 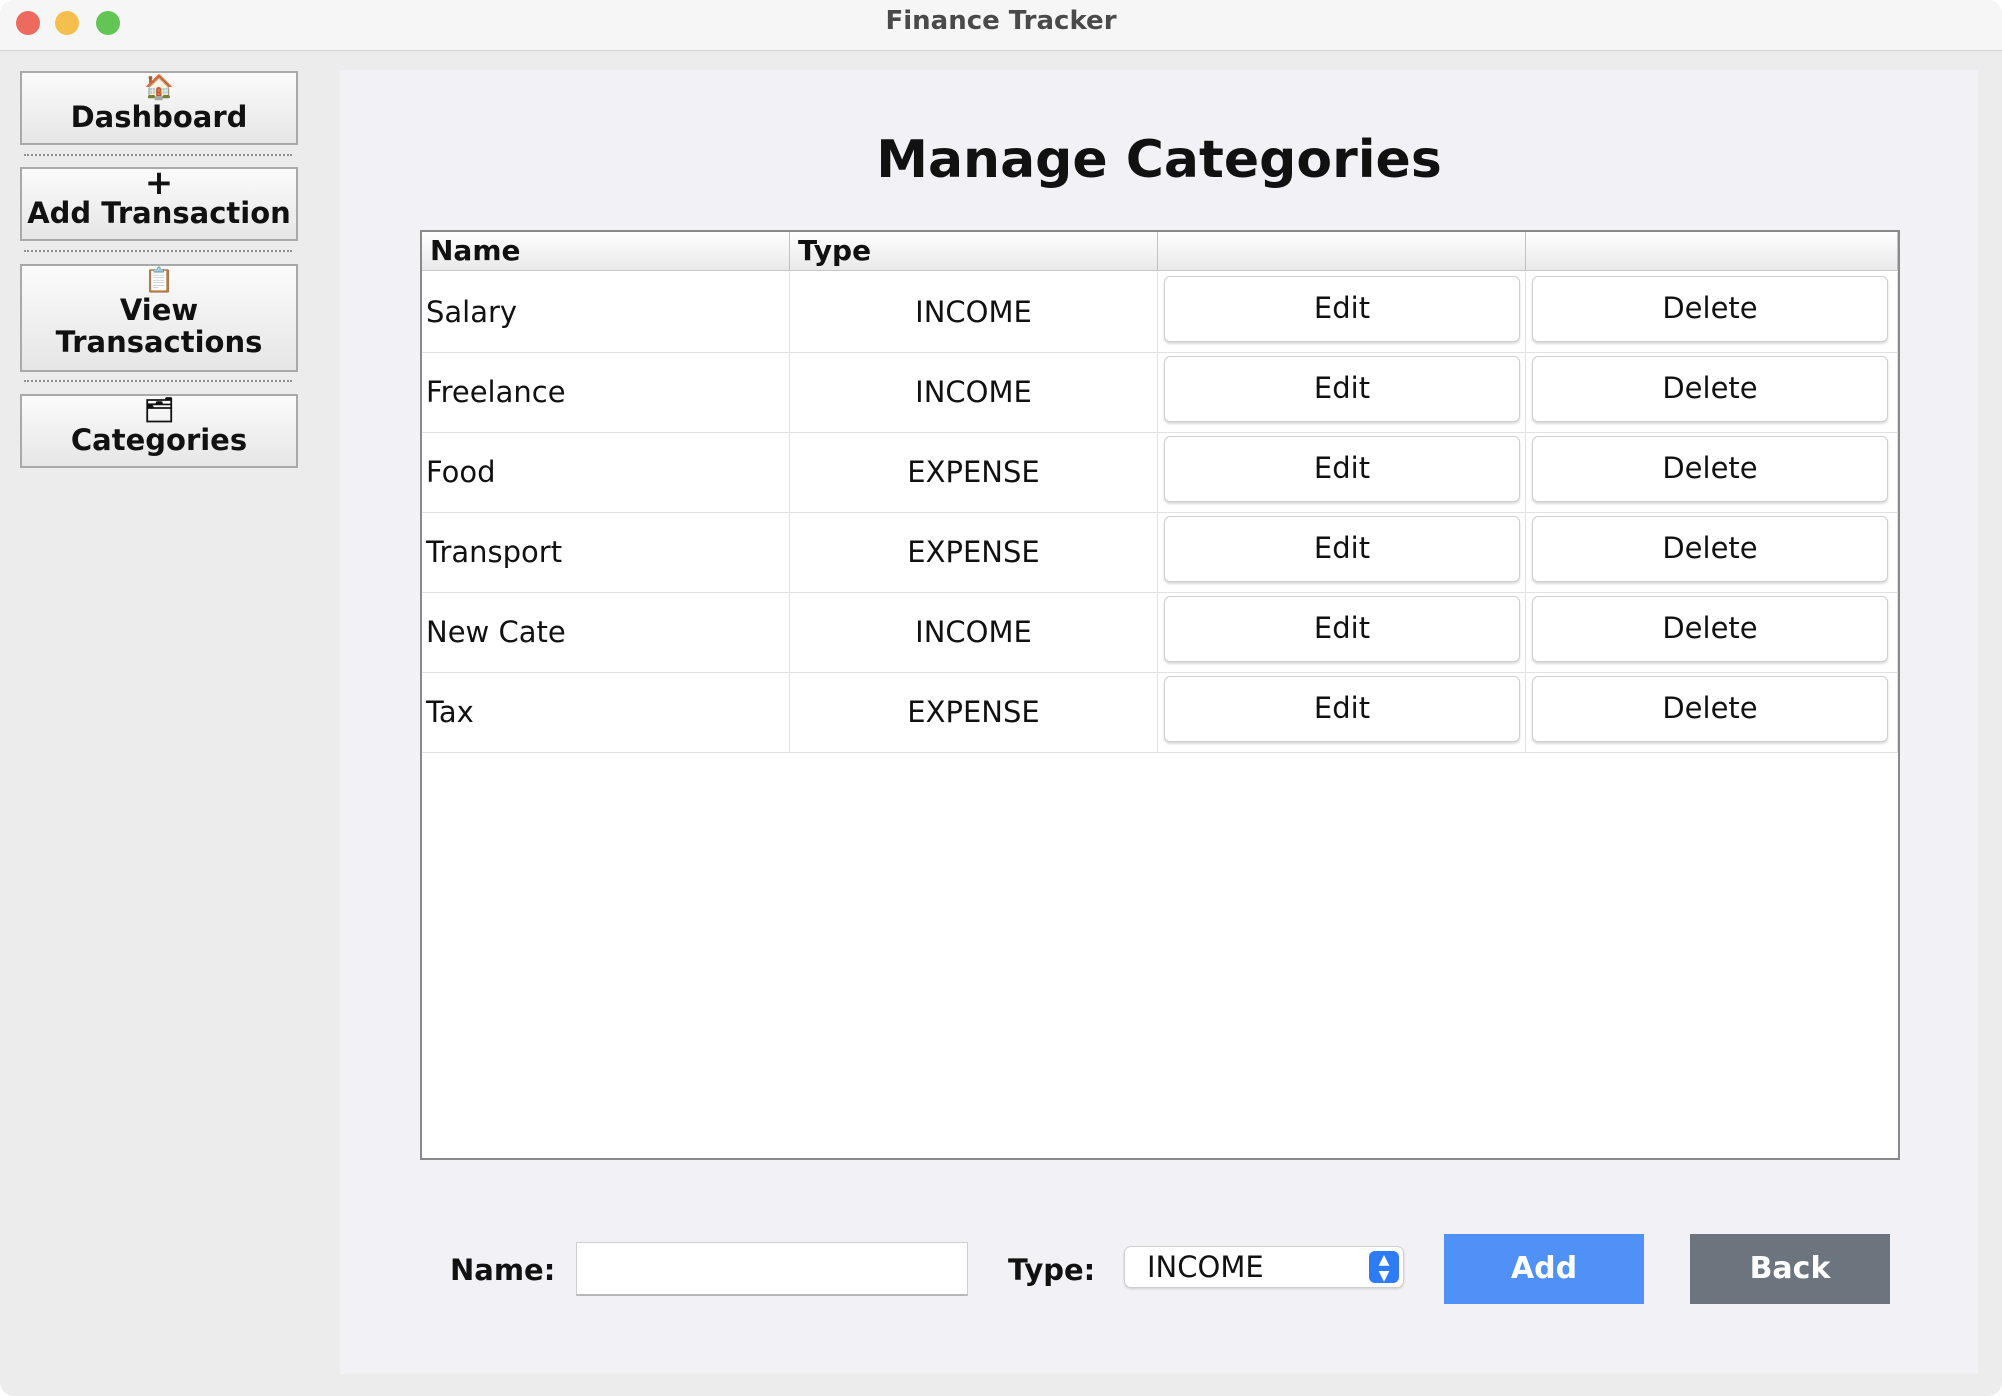 I want to click on type-select-value: INCOME, so click(x=1205, y=1267).